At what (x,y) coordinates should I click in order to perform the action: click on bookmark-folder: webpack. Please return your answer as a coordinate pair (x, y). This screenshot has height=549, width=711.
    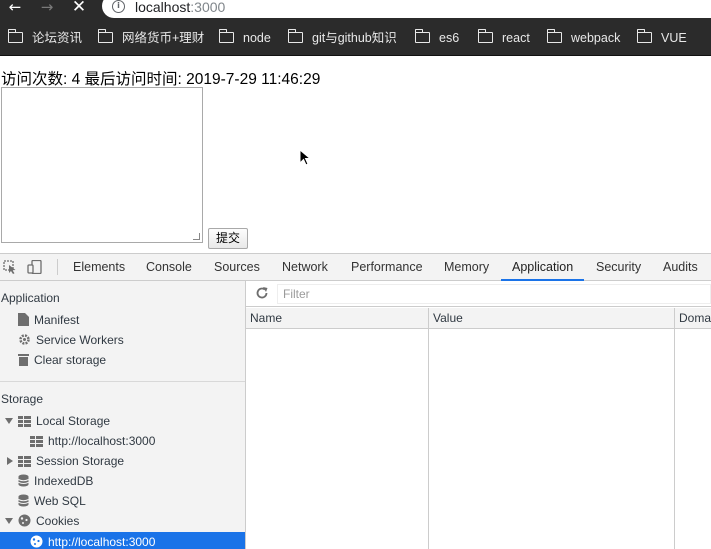
    Looking at the image, I should click on (583, 38).